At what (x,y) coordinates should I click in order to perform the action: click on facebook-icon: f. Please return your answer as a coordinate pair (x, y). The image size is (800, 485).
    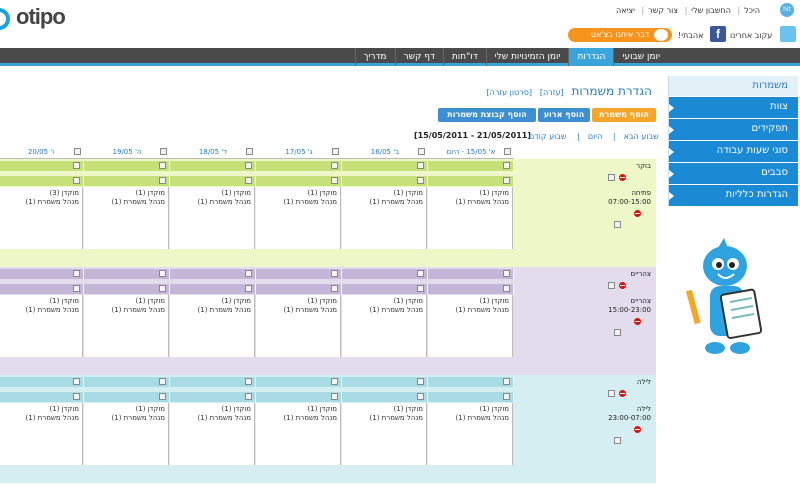
    Looking at the image, I should click on (718, 34).